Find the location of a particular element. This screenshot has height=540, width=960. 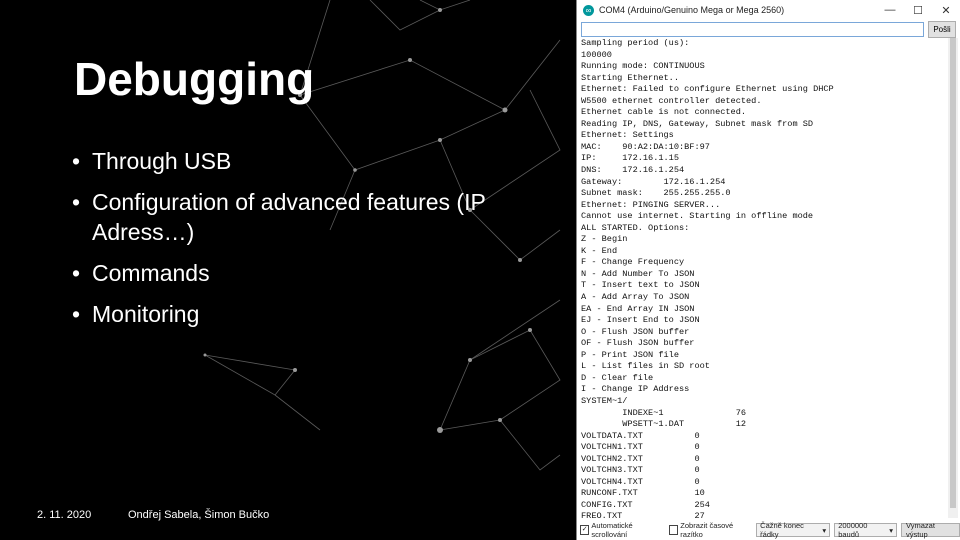

serial-output-line: O - Flush JSON buffer is located at coordinates (635, 331).